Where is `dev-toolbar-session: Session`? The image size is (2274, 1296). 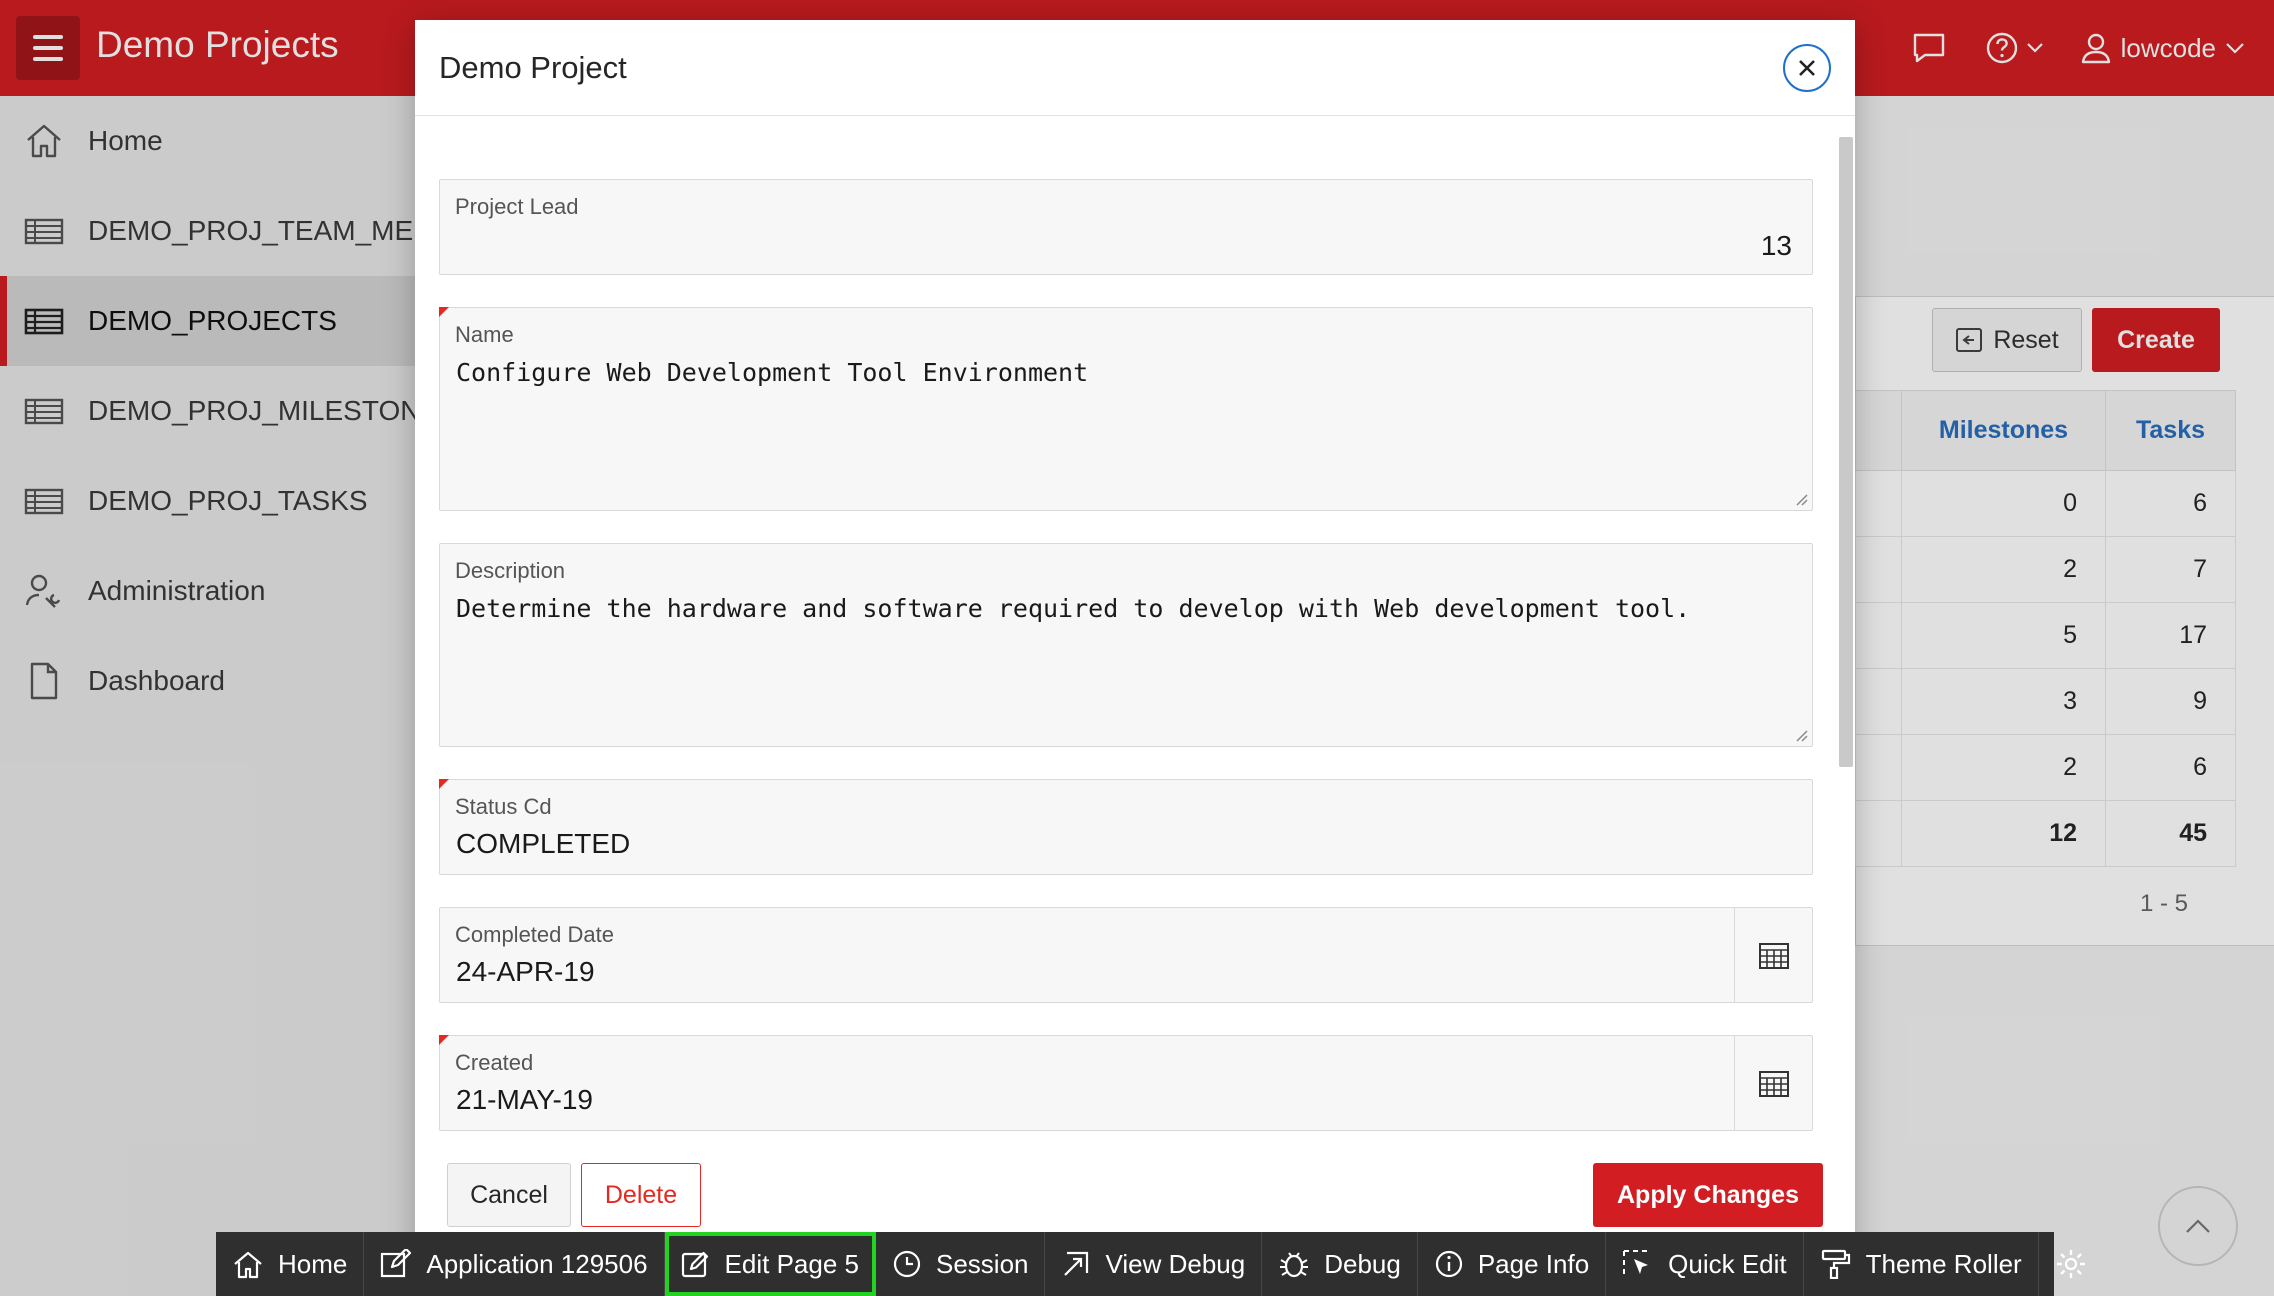
dev-toolbar-session: Session is located at coordinates (961, 1264).